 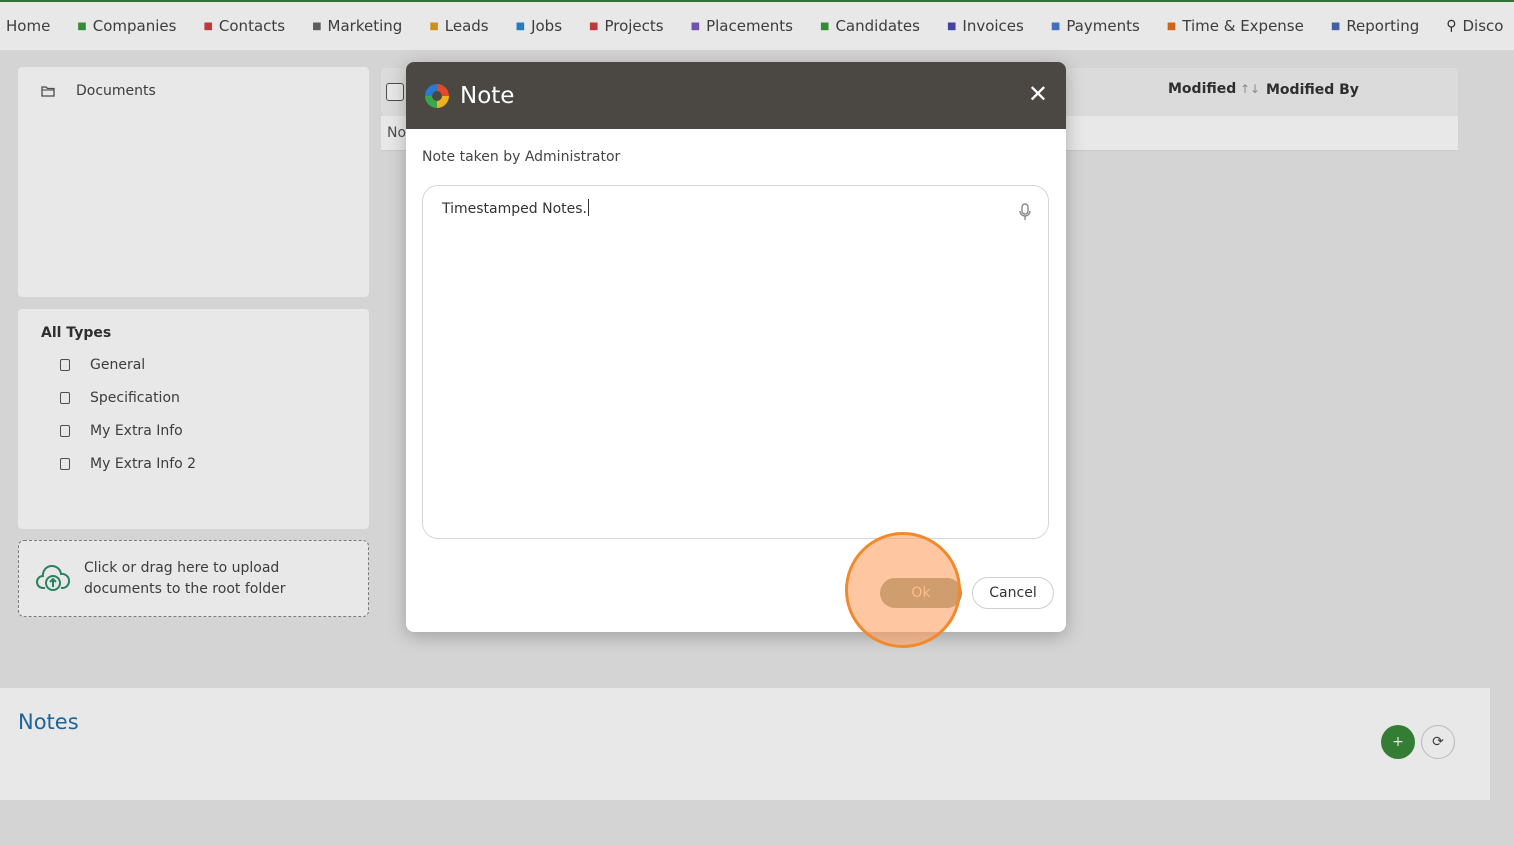 What do you see at coordinates (521, 157) in the screenshot?
I see `note-author-label: Note taken by Administrator` at bounding box center [521, 157].